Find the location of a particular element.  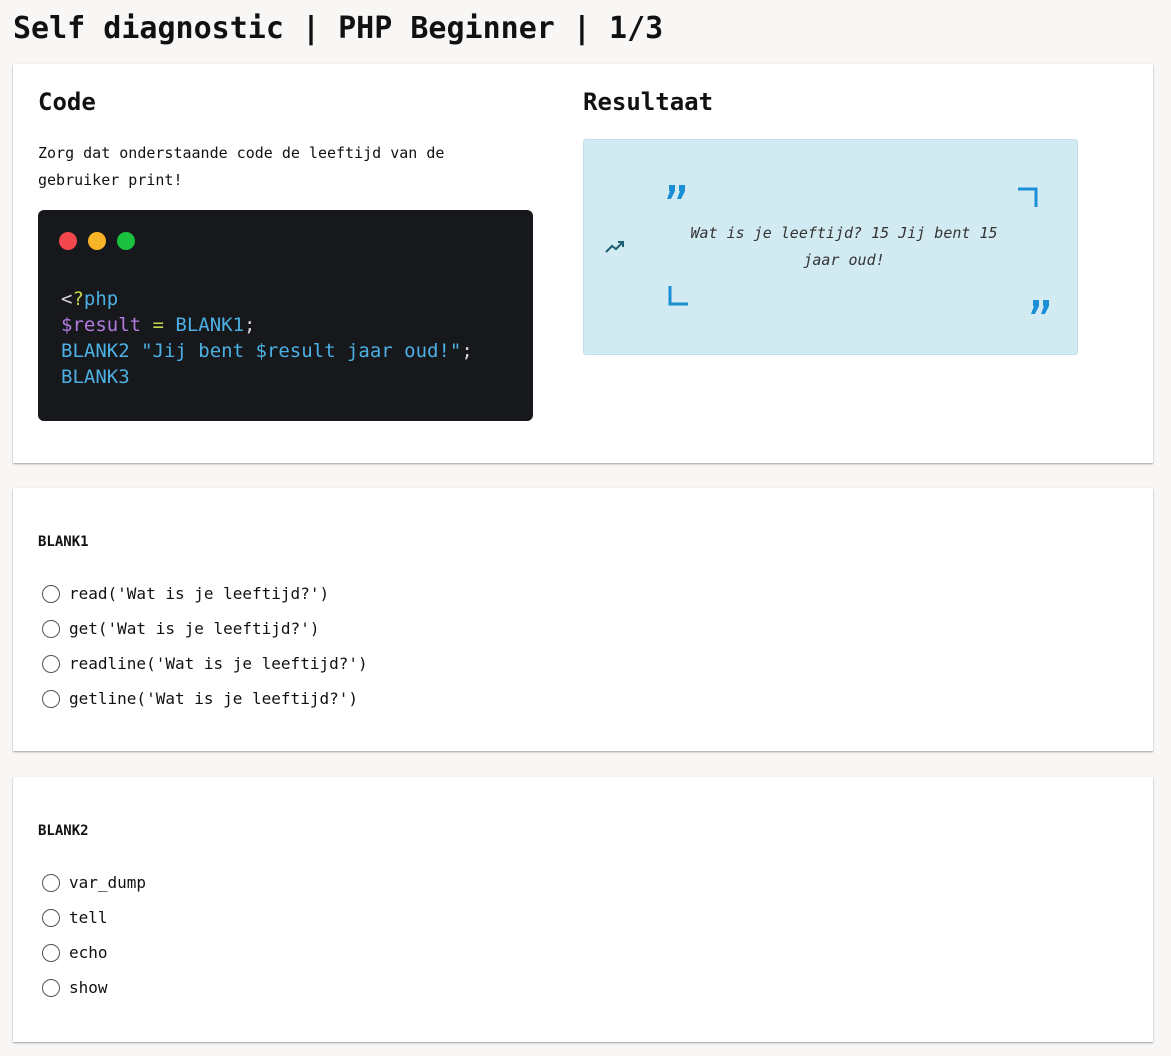

code-heading: Code is located at coordinates (67, 102).